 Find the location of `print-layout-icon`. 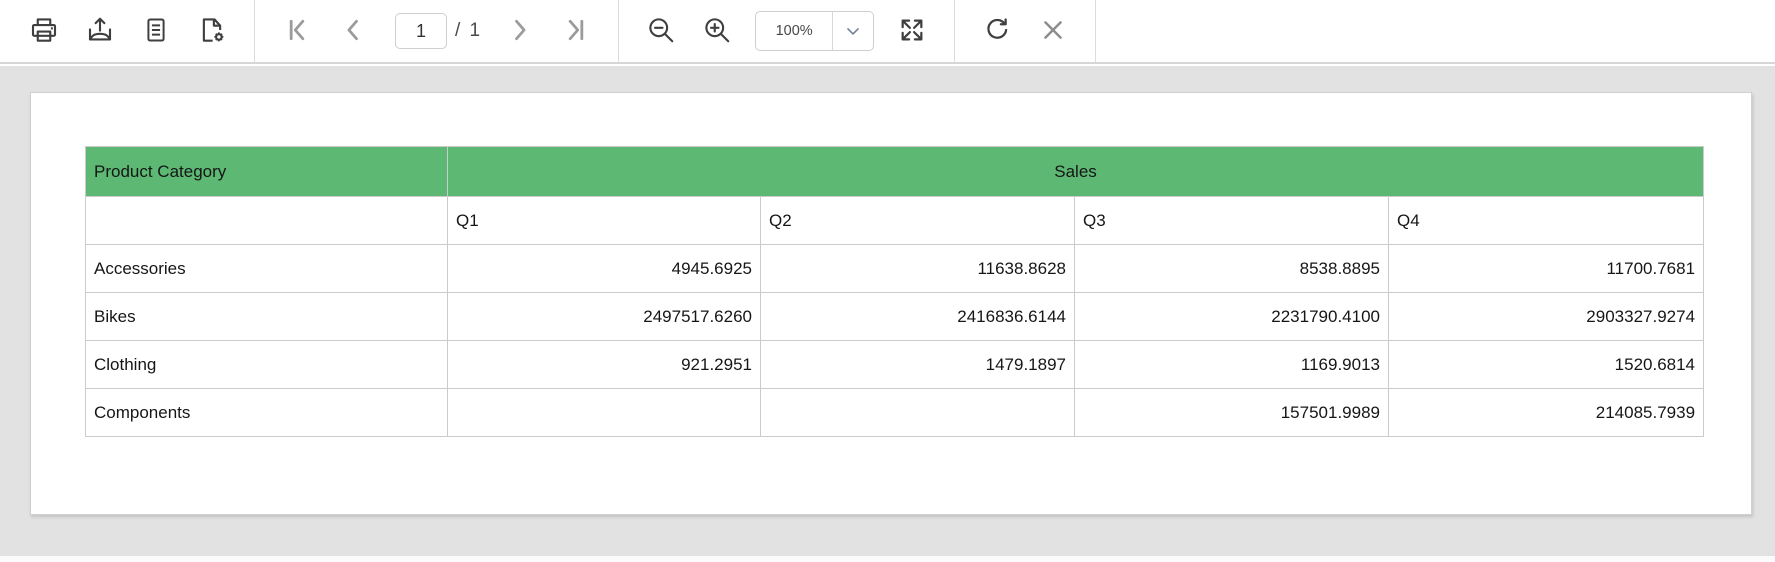

print-layout-icon is located at coordinates (156, 31).